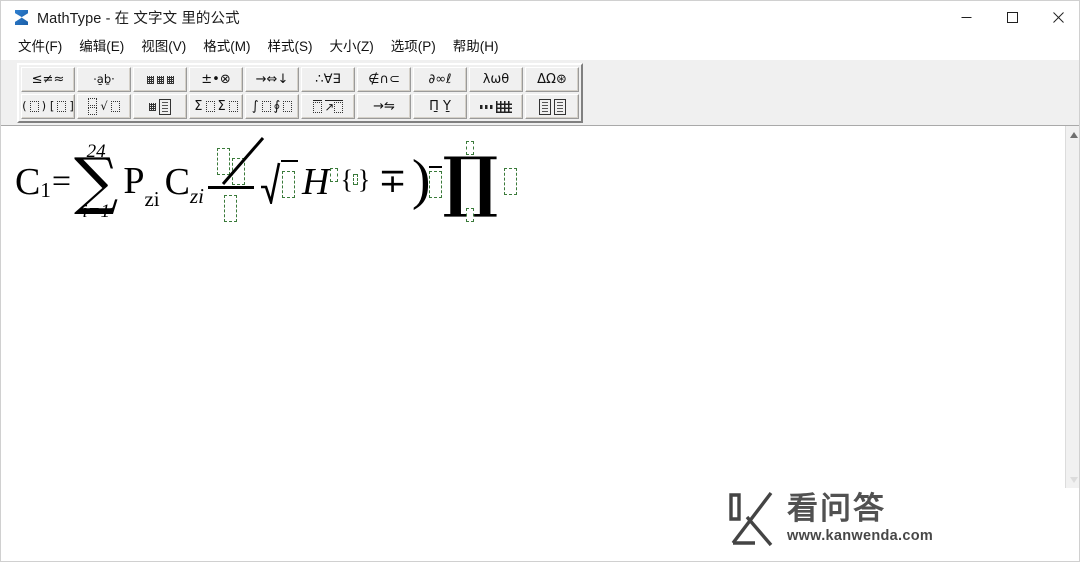 Image resolution: width=1080 pixels, height=562 pixels. I want to click on underbar-overbar-palette: ↗, so click(328, 106).